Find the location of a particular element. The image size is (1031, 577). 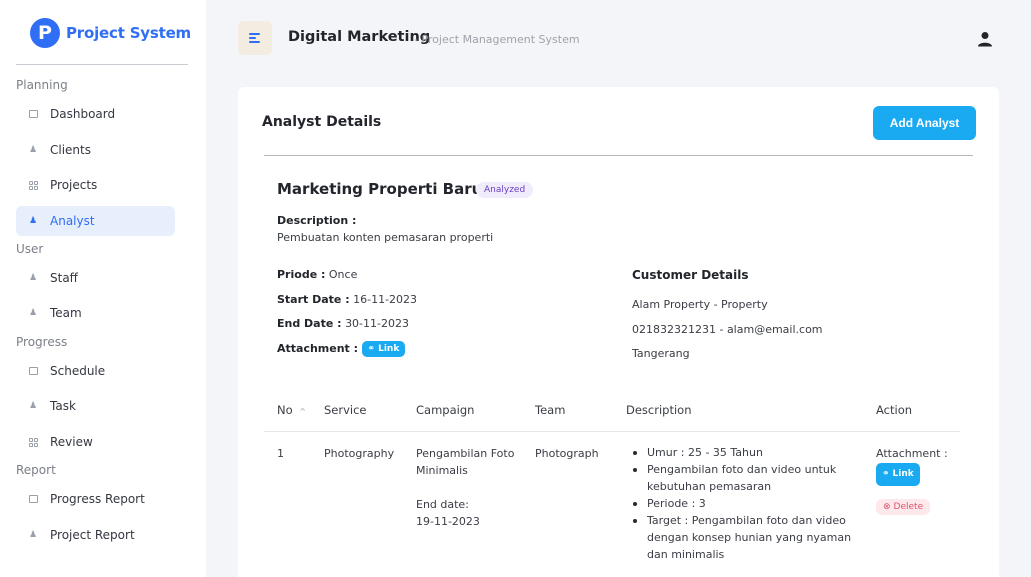

cell-attachment: ⚭ Link is located at coordinates (898, 474).